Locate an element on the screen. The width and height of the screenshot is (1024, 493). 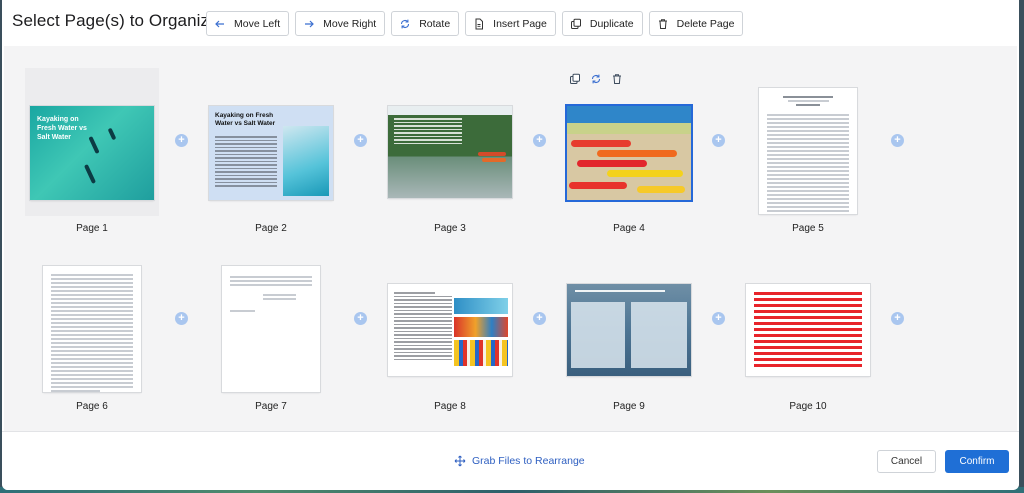
rotate-button: Rotate is located at coordinates (425, 23).